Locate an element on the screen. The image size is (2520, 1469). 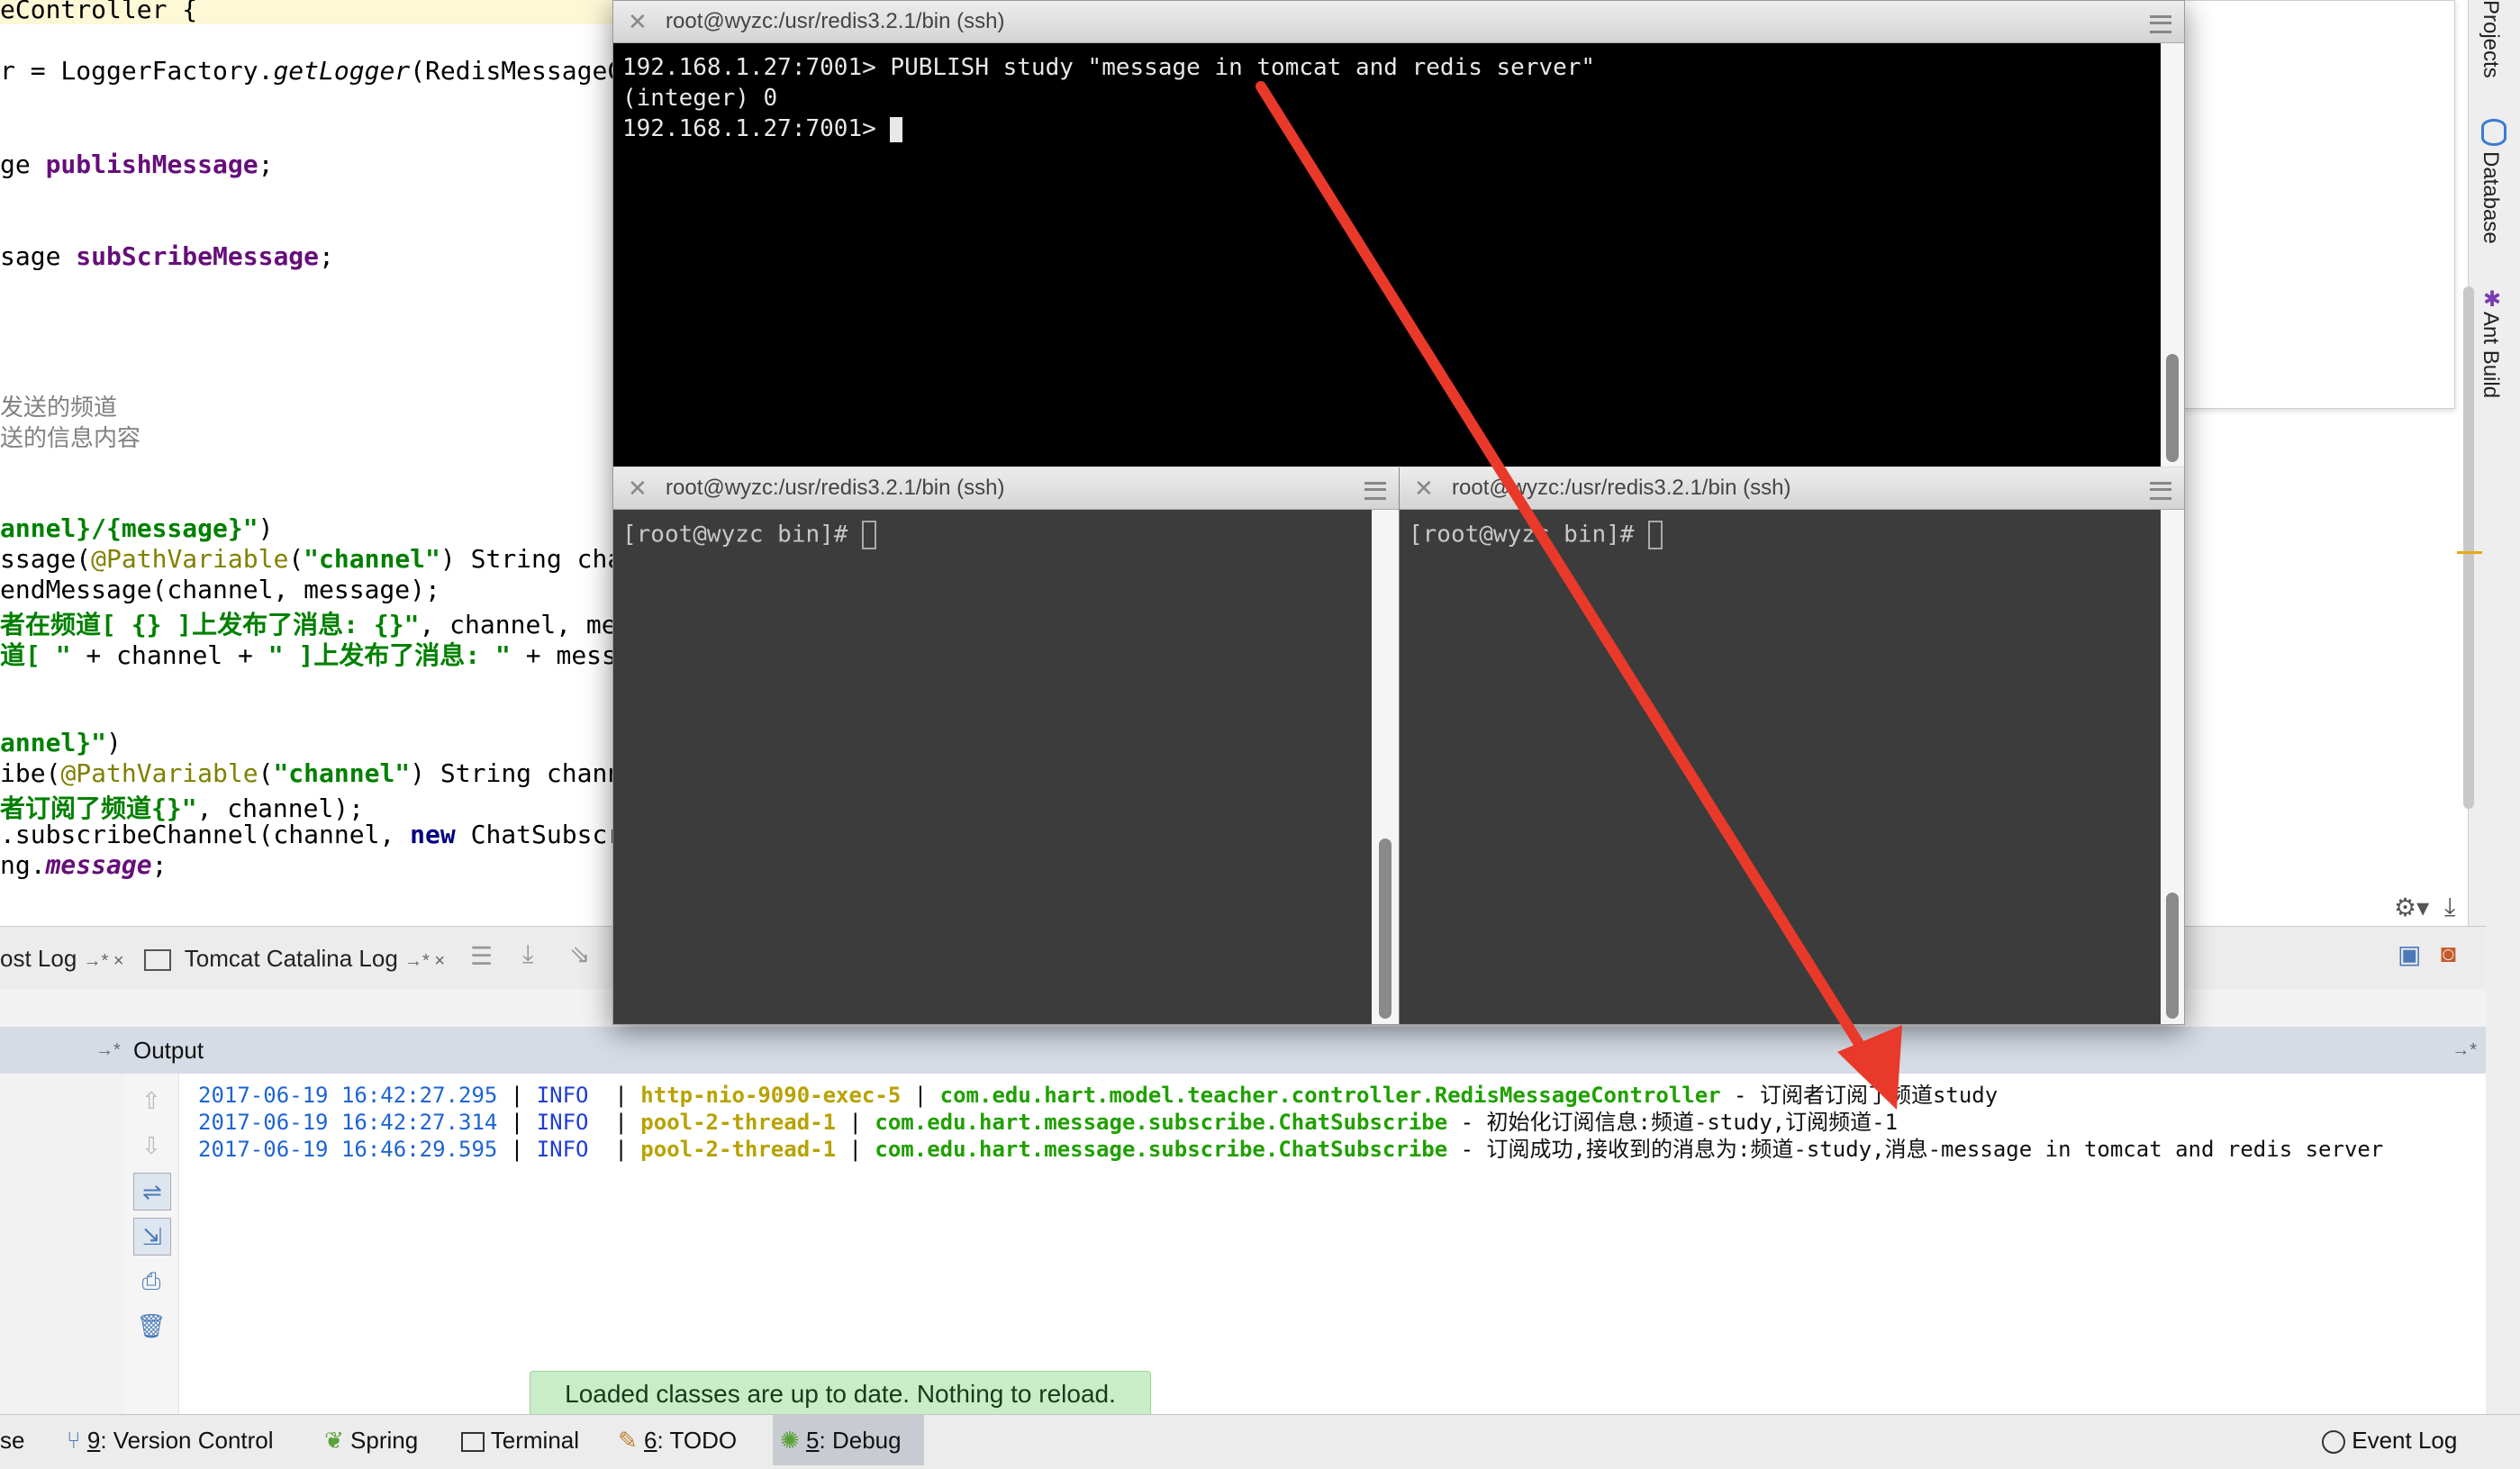
code-line: eController { is located at coordinates (306, 12).